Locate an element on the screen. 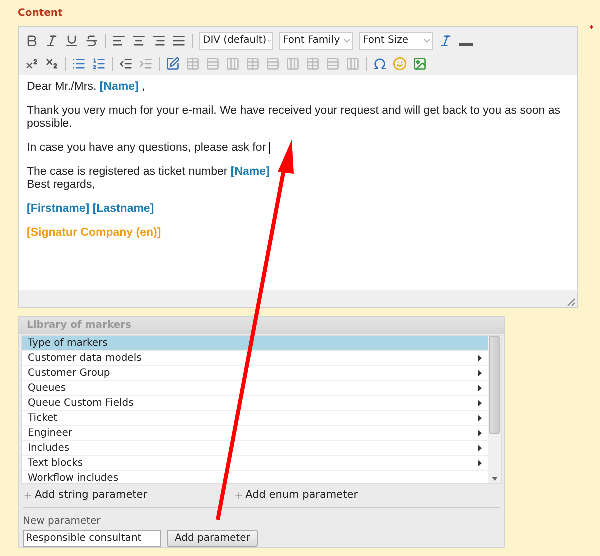 Image resolution: width=600 pixels, height=556 pixels. text-cursor is located at coordinates (269, 148).